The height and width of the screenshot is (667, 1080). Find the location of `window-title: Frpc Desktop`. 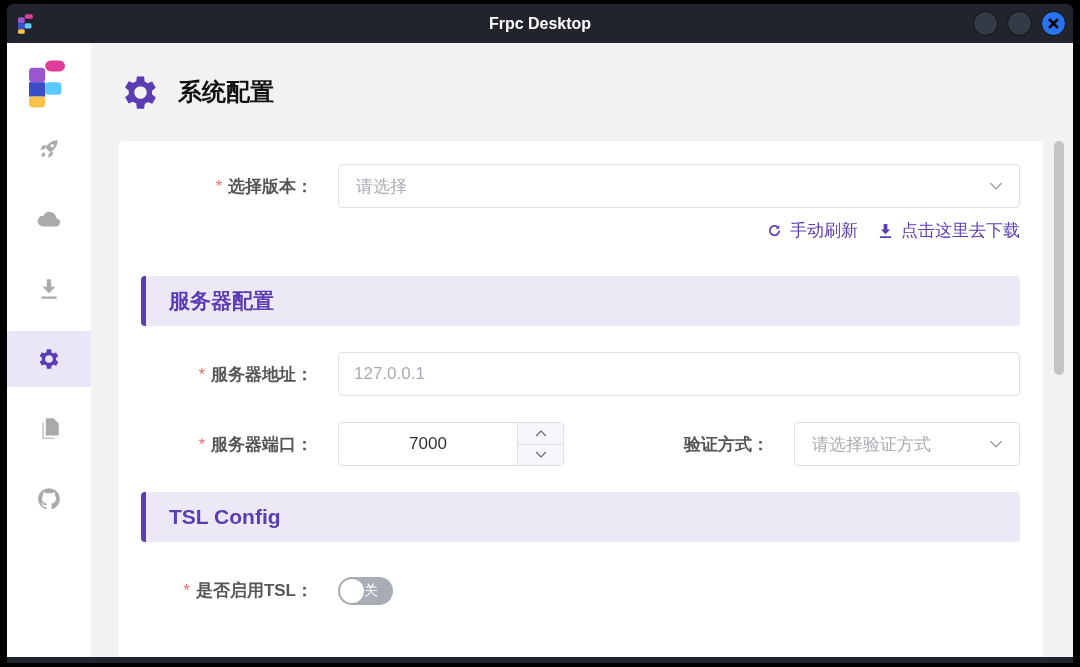

window-title: Frpc Desktop is located at coordinates (540, 23).